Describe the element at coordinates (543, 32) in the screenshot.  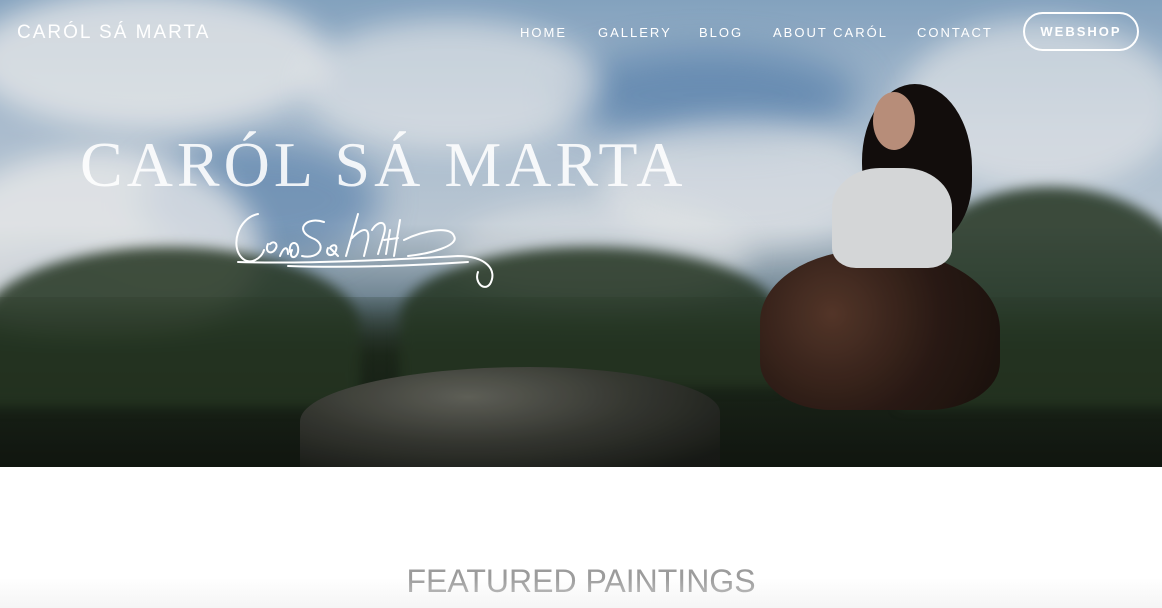
I see `nav-item-home: HOME` at that location.